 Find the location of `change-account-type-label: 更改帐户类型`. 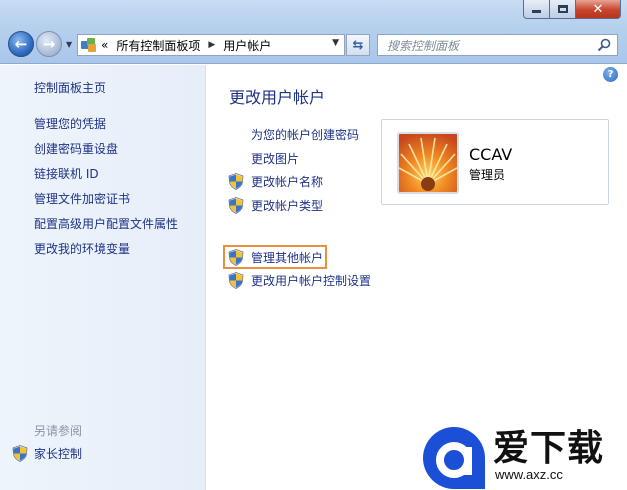

change-account-type-label: 更改帐户类型 is located at coordinates (287, 206).